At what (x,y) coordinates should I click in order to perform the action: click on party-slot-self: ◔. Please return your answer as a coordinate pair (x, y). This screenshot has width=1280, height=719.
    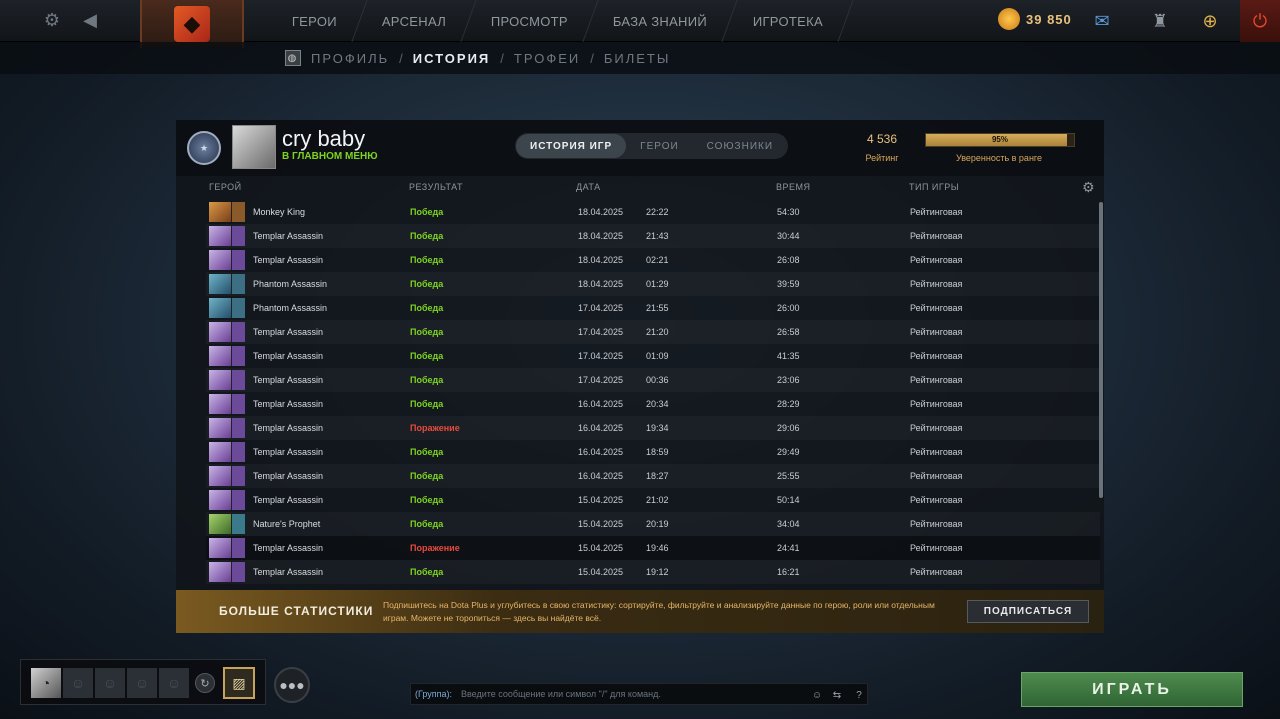
    Looking at the image, I should click on (46, 683).